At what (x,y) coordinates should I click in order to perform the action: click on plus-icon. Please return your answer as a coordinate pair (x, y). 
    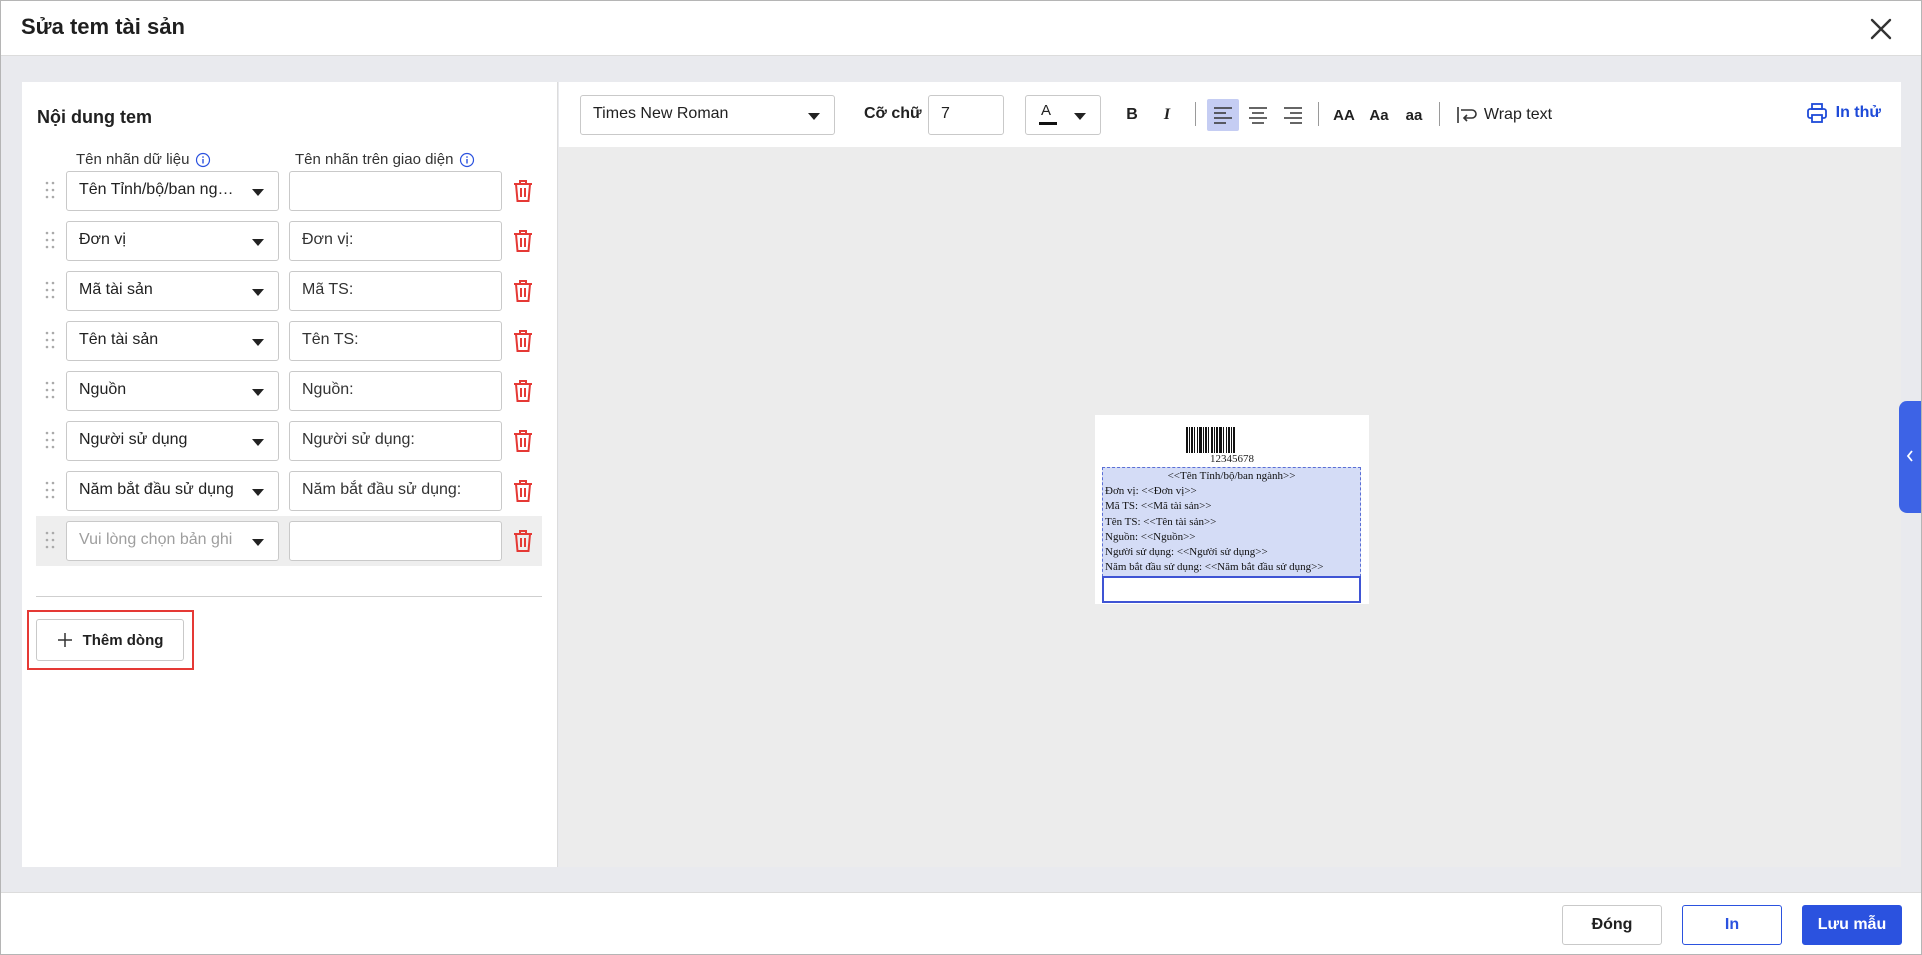
    Looking at the image, I should click on (64, 640).